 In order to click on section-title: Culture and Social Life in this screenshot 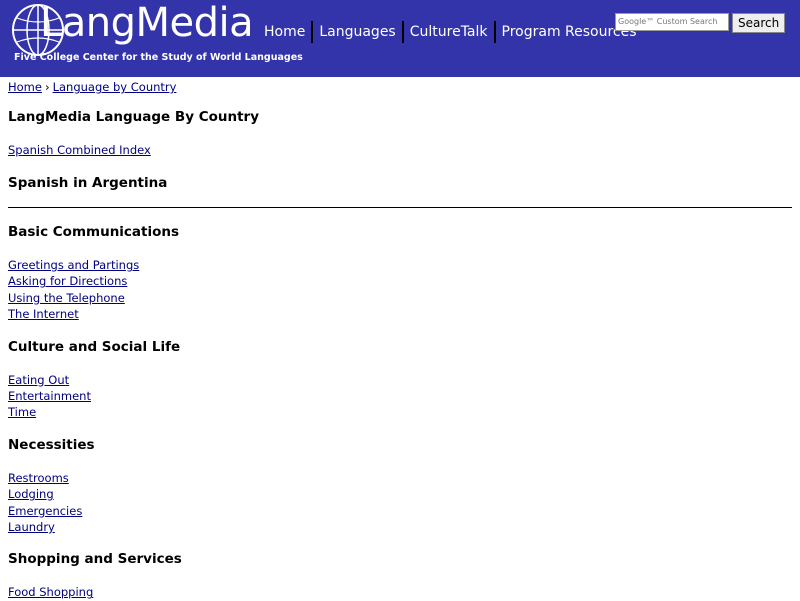, I will do `click(94, 346)`.